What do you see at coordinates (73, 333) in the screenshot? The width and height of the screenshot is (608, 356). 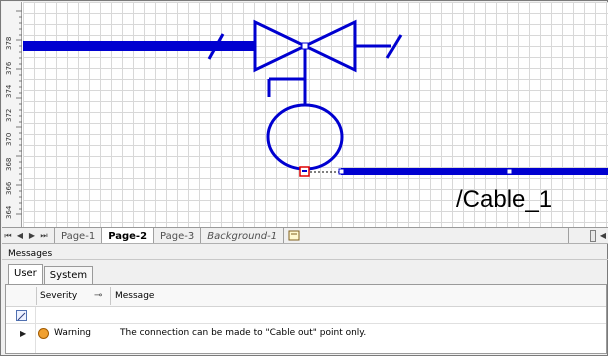 I see `row-severity: Warning` at bounding box center [73, 333].